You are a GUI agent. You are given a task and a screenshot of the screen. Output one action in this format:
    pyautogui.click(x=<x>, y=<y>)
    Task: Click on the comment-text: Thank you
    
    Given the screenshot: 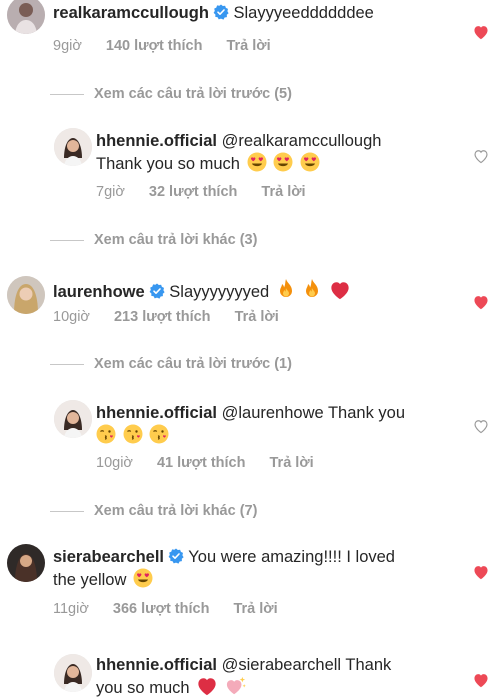 What is the action you would take?
    pyautogui.click(x=366, y=413)
    